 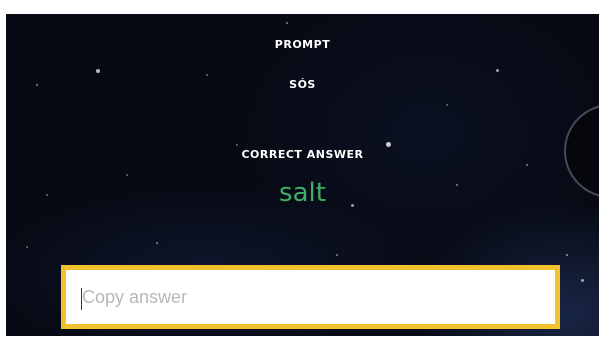 What do you see at coordinates (302, 84) in the screenshot?
I see `prompt-term: SÓS` at bounding box center [302, 84].